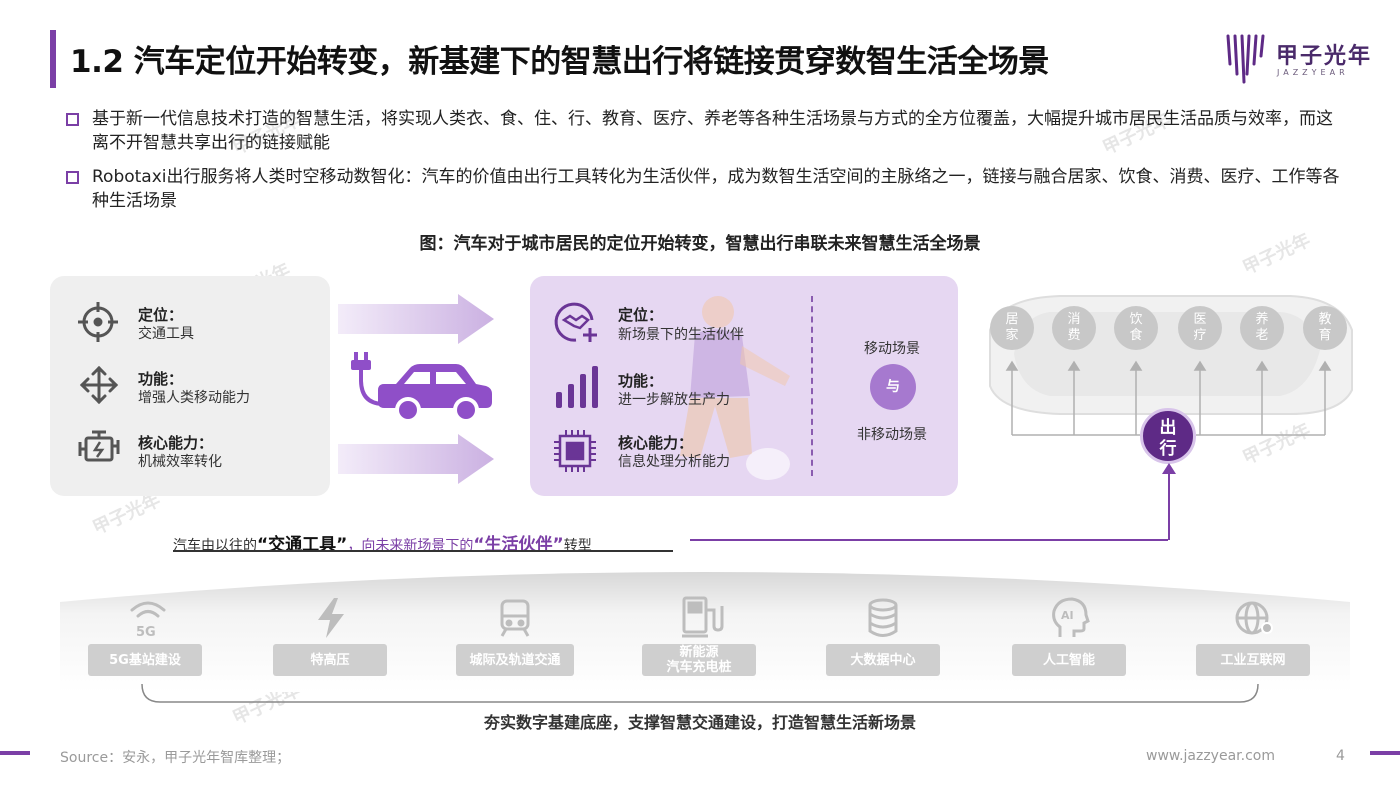 This screenshot has height=788, width=1400. I want to click on figure-title: 图：汽车对于城市居民的定位开始转变，智慧出行串联未来智慧生活全场景, so click(700, 244).